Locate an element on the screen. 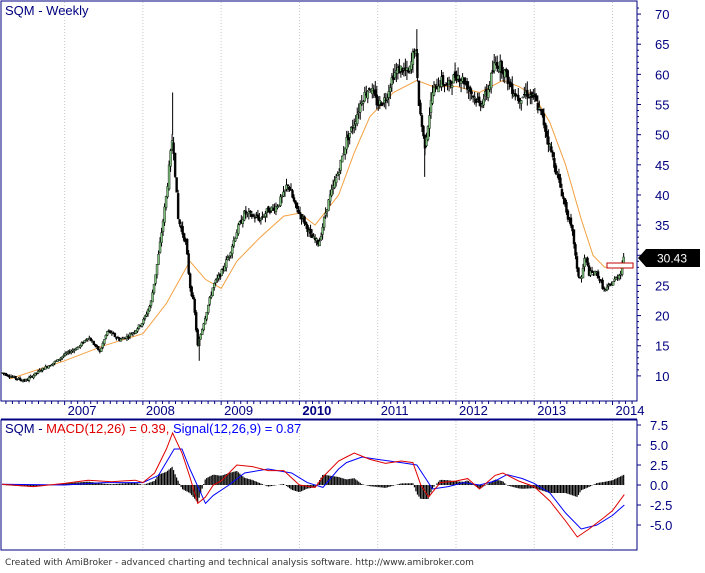  date-tick-label: 2008 is located at coordinates (160, 410).